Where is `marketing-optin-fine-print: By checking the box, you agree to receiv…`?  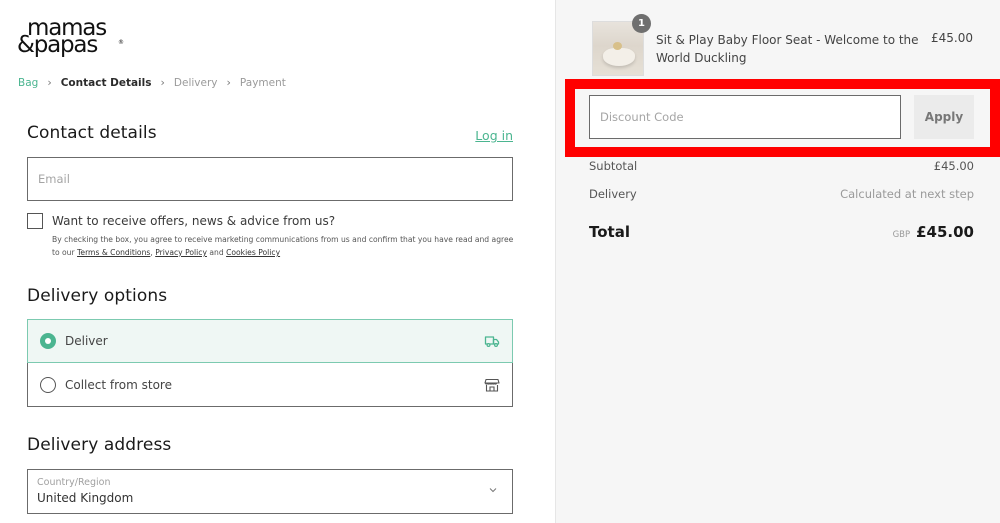 marketing-optin-fine-print: By checking the box, you agree to receiv… is located at coordinates (284, 246).